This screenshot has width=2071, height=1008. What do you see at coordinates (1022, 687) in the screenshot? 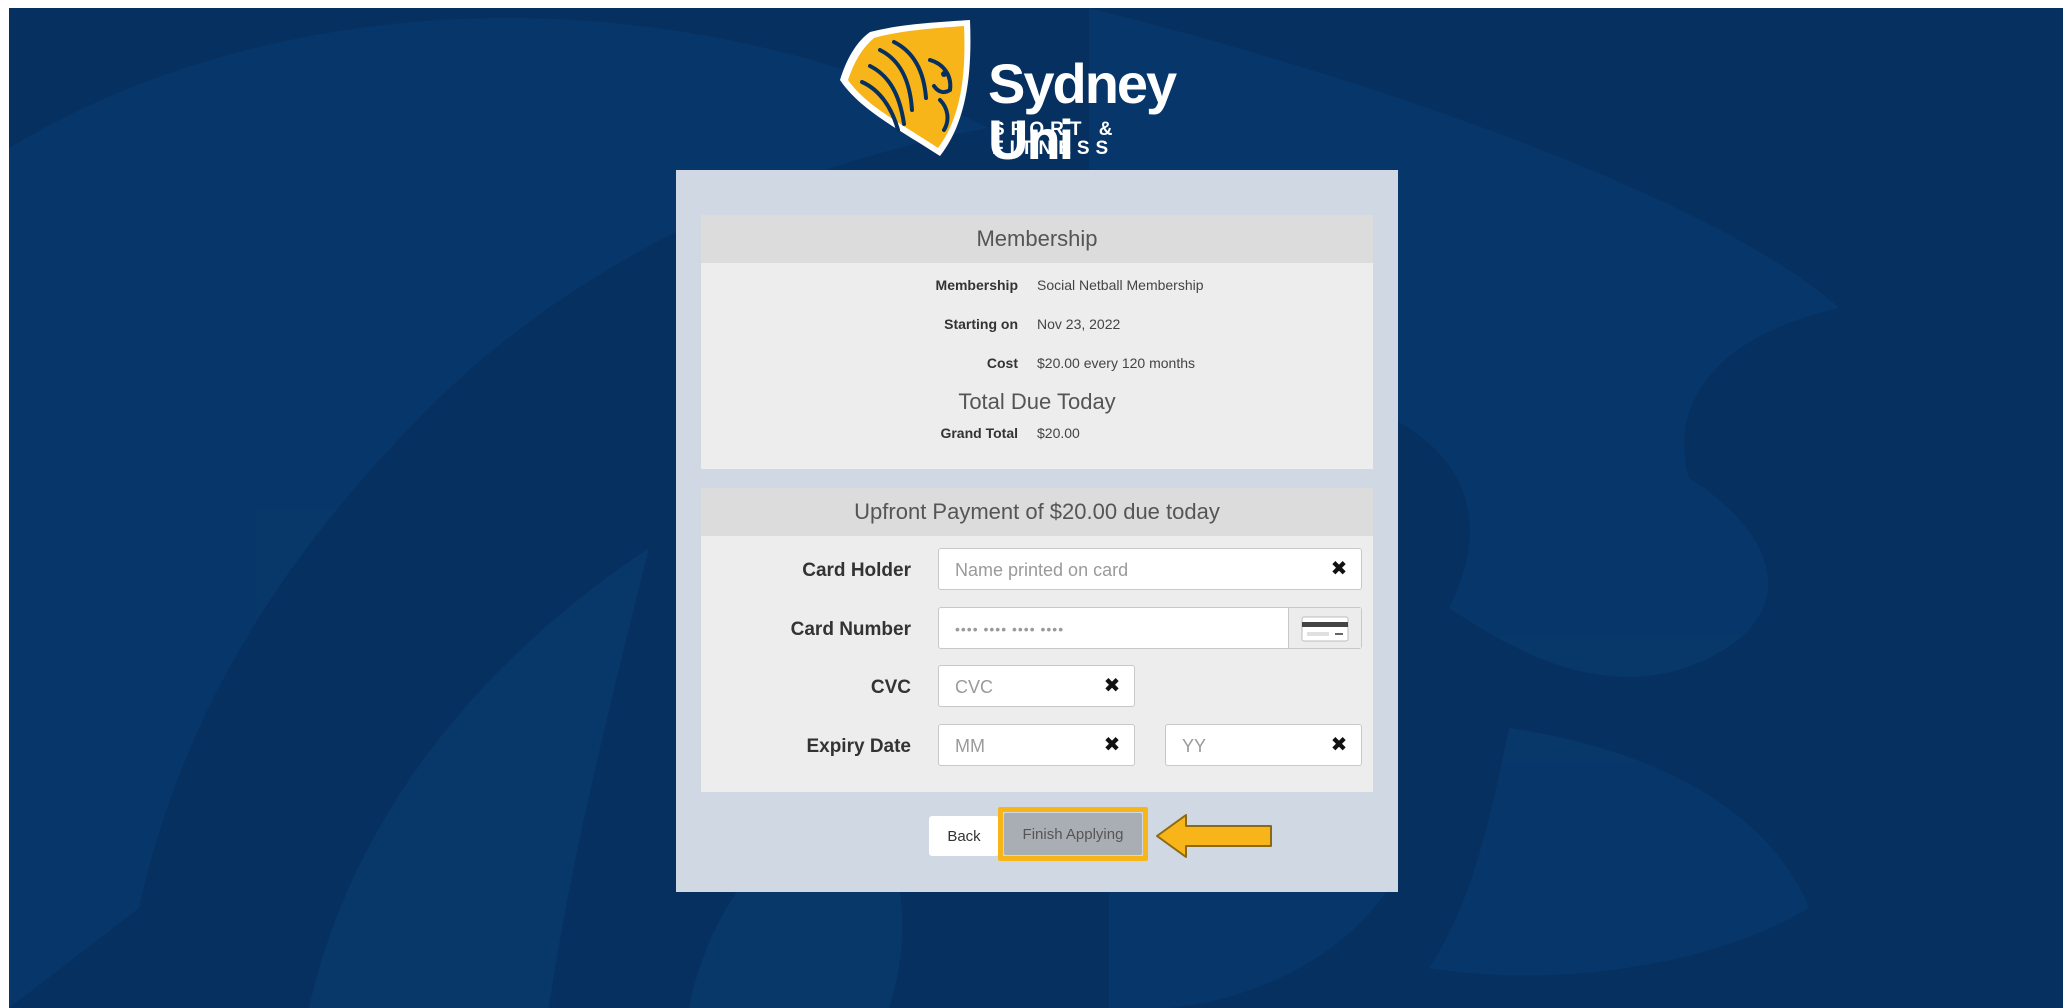
I see `cvc-input` at bounding box center [1022, 687].